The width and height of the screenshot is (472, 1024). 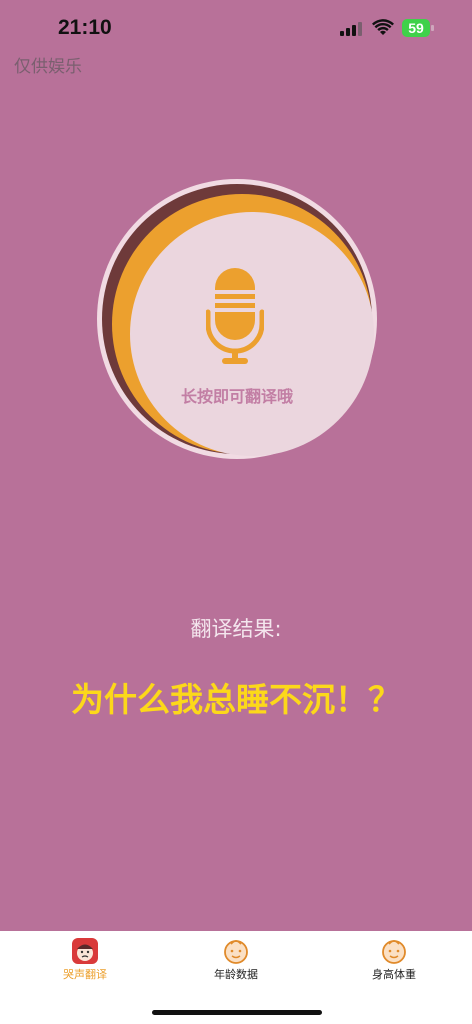 I want to click on wifi-icon, so click(x=383, y=27).